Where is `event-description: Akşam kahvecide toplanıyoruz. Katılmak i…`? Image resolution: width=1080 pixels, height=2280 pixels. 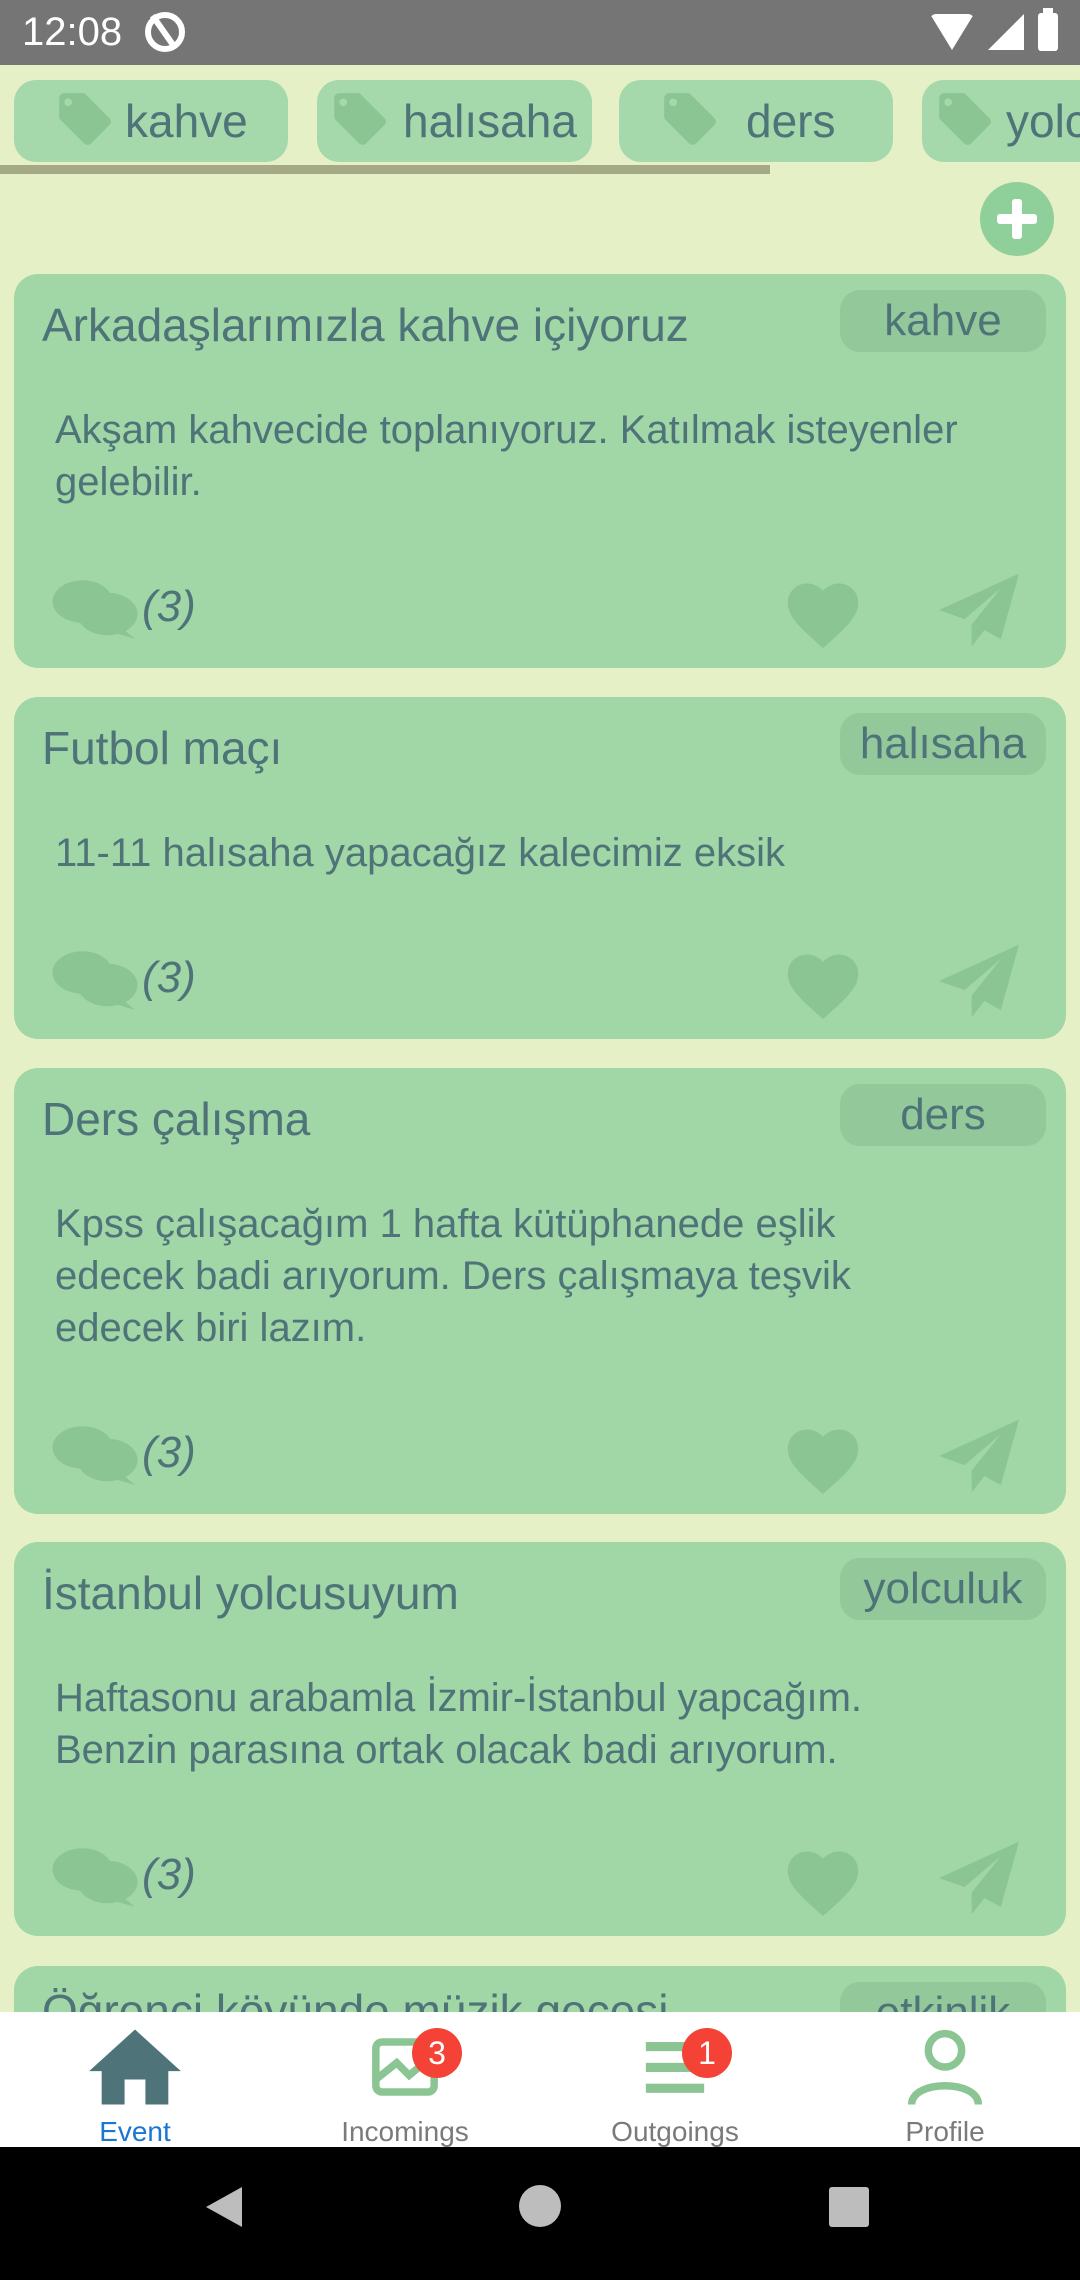 event-description: Akşam kahvecide toplanıyoruz. Katılmak i… is located at coordinates (506, 456).